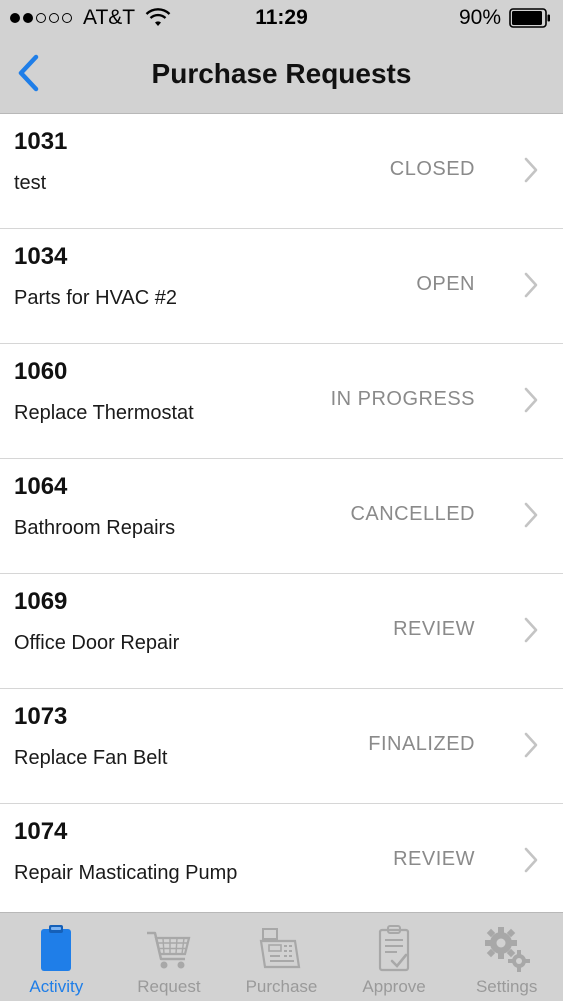 The image size is (563, 1001). Describe the element at coordinates (56, 986) in the screenshot. I see `tab-label: Activity` at that location.